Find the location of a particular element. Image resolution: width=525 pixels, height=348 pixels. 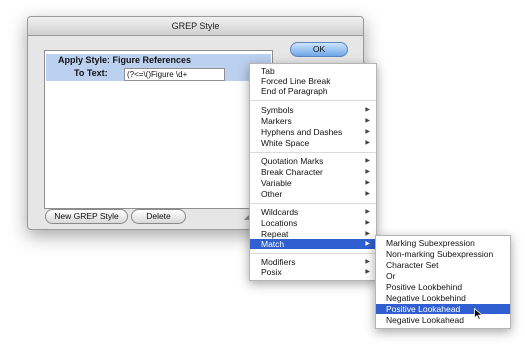

menu-item-label: Wildcards is located at coordinates (280, 212).